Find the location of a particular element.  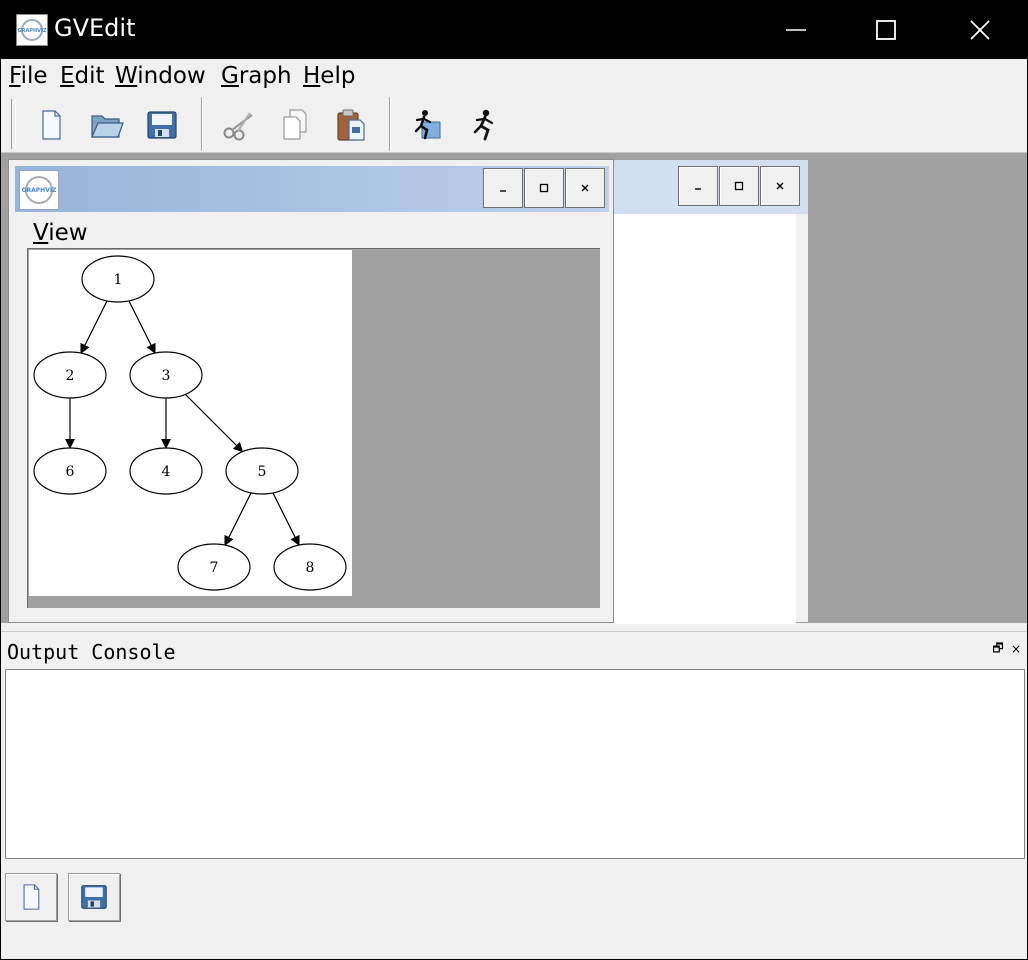

graph-node-label: 5 is located at coordinates (262, 472).